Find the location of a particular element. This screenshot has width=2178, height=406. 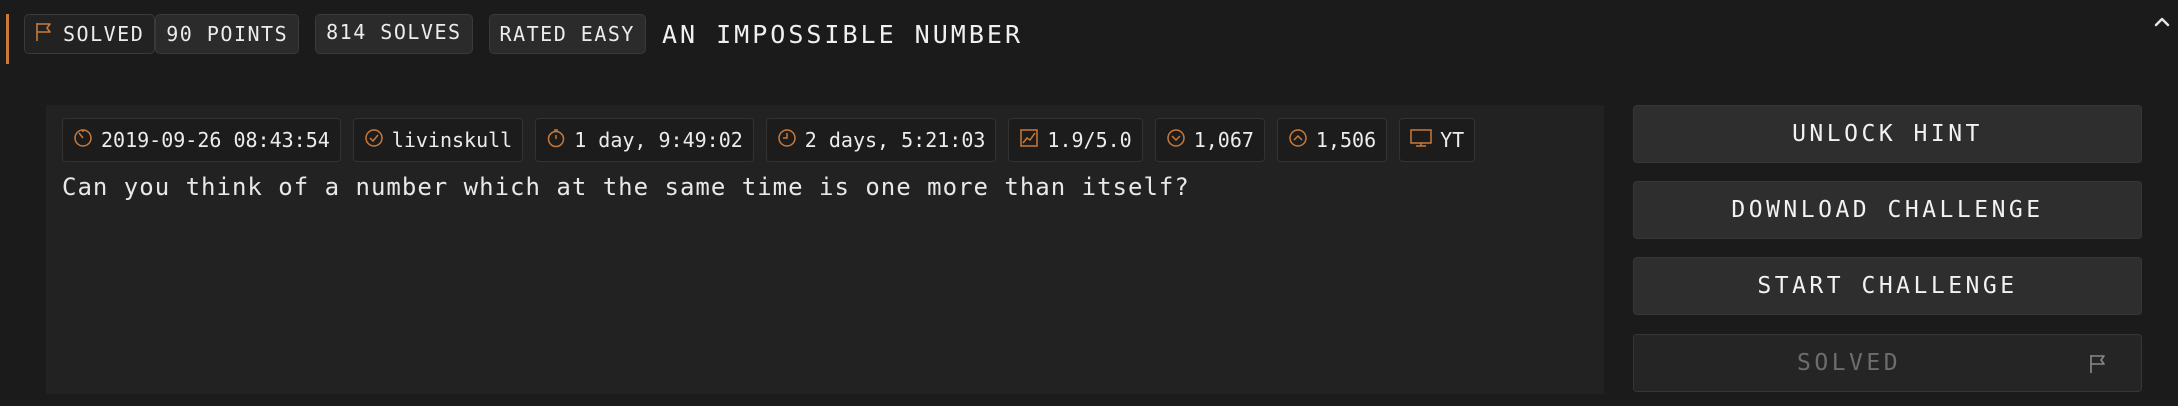

chevron-down-circle-icon is located at coordinates (1176, 140).